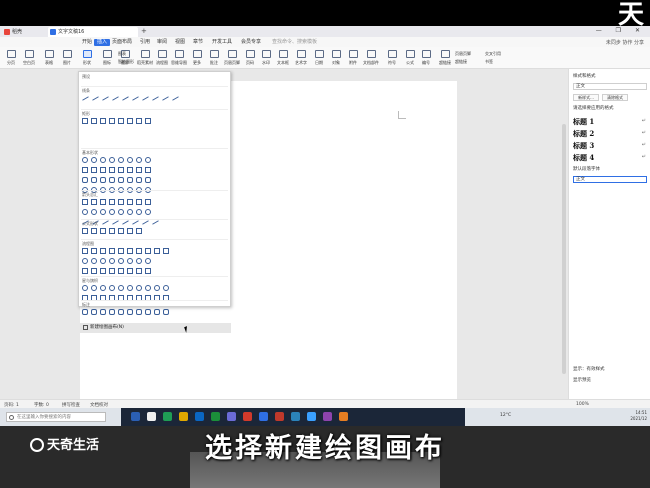 This screenshot has height=488, width=650. Describe the element at coordinates (426, 58) in the screenshot. I see `ribbon-button: 编号` at that location.